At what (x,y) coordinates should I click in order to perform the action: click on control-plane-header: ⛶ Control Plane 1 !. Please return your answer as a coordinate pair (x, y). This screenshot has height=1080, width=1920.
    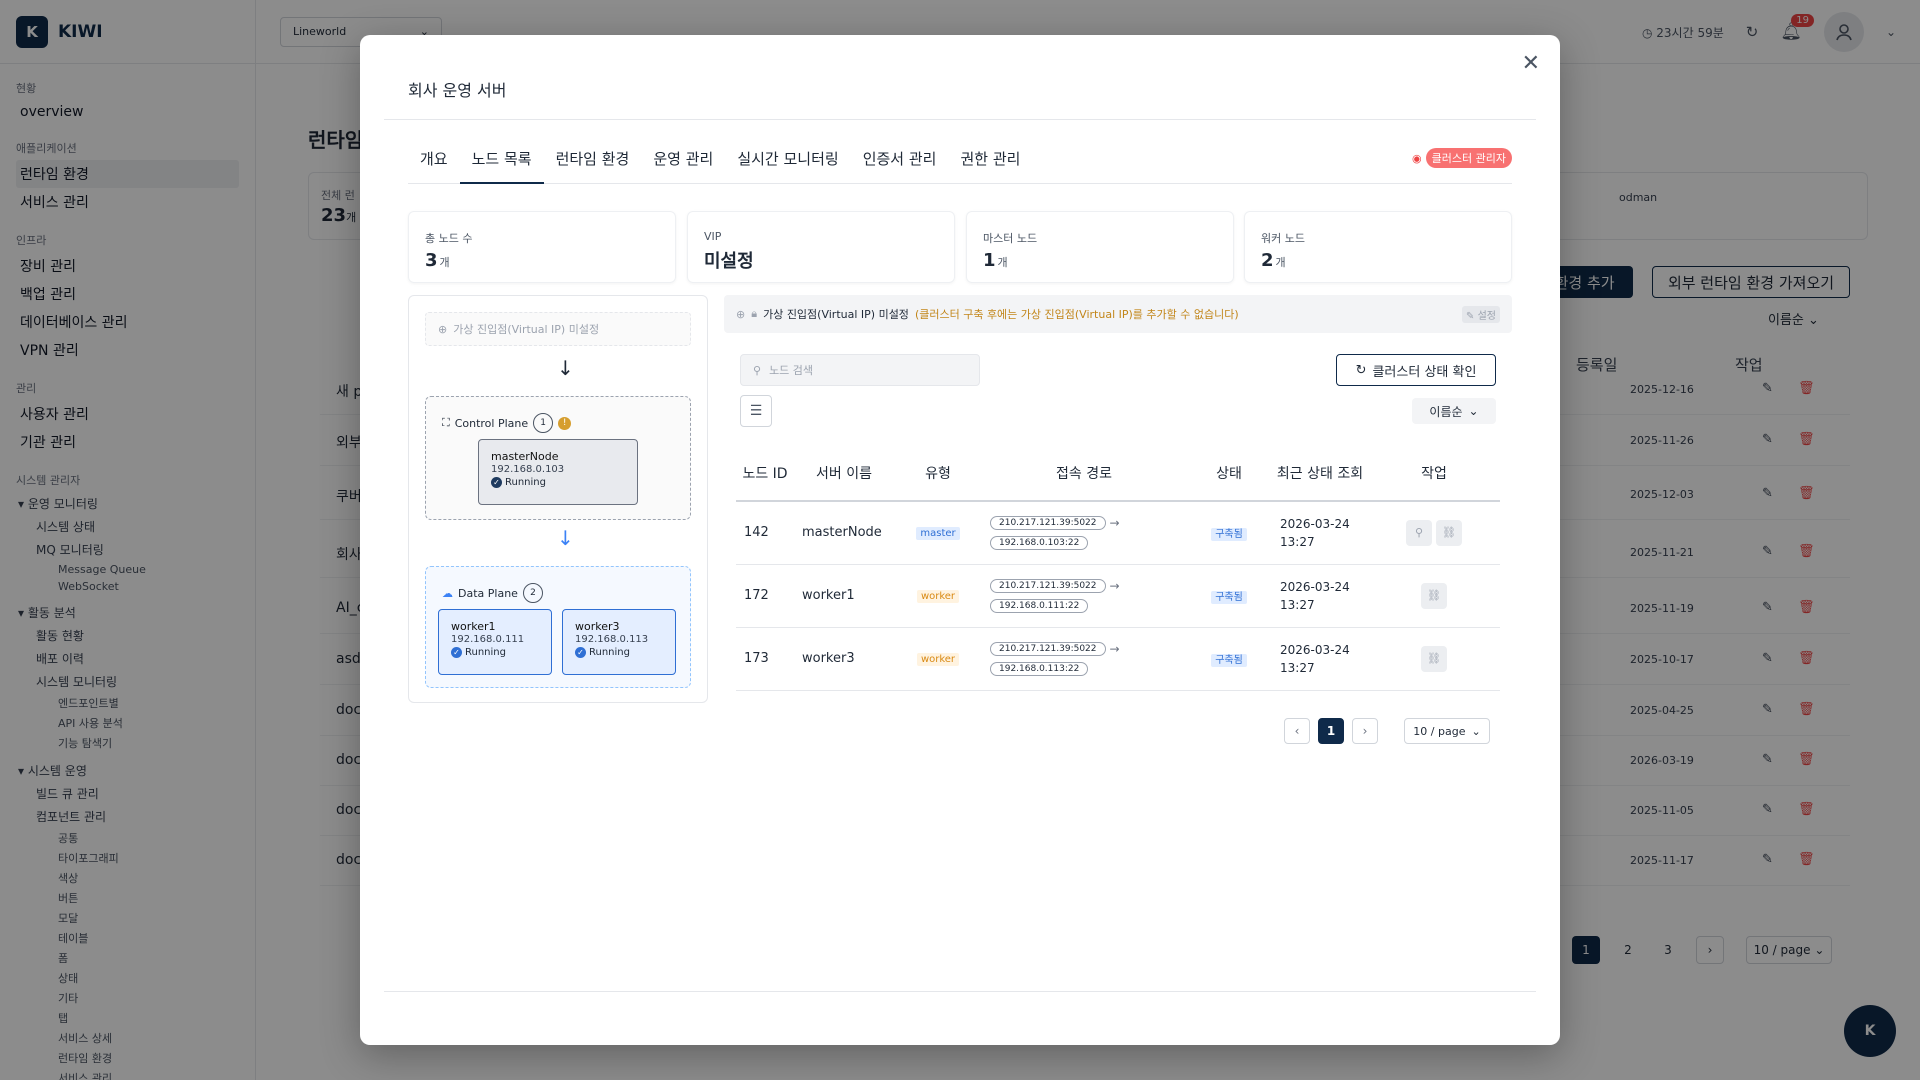
    Looking at the image, I should click on (507, 423).